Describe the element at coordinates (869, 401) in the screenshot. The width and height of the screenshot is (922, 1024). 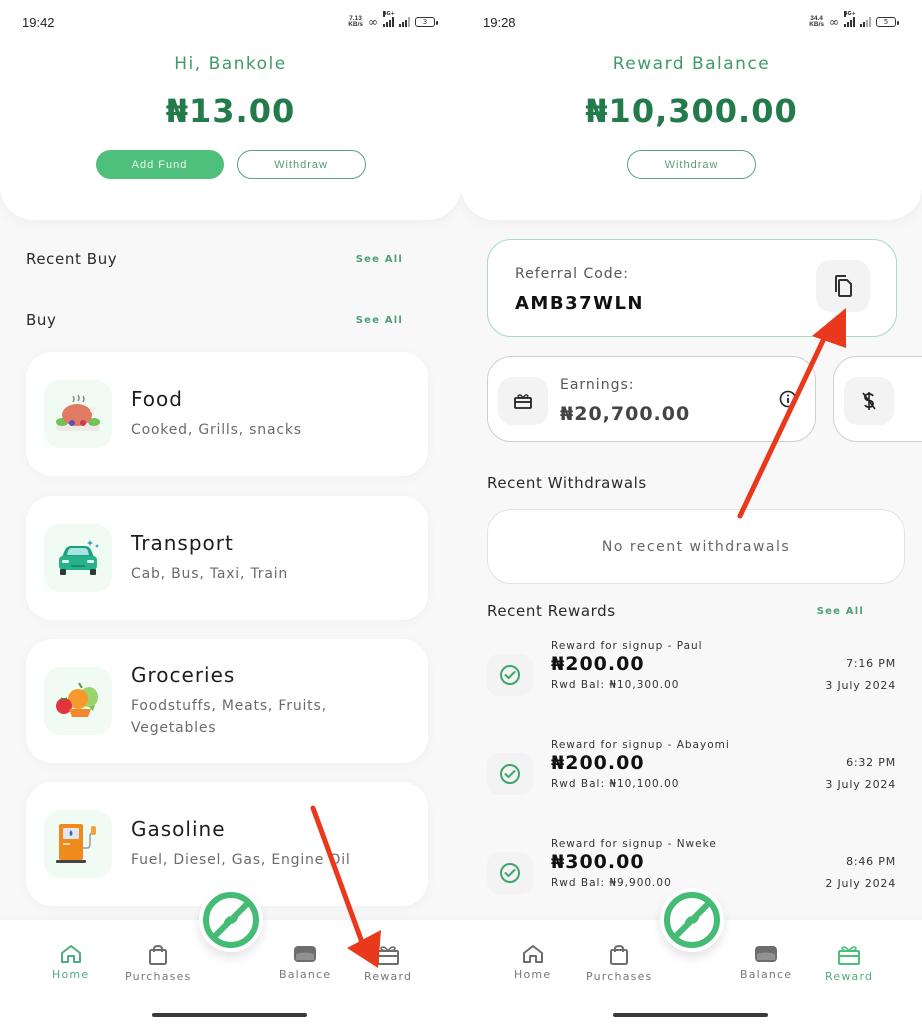
I see `no-dollar-icon` at that location.